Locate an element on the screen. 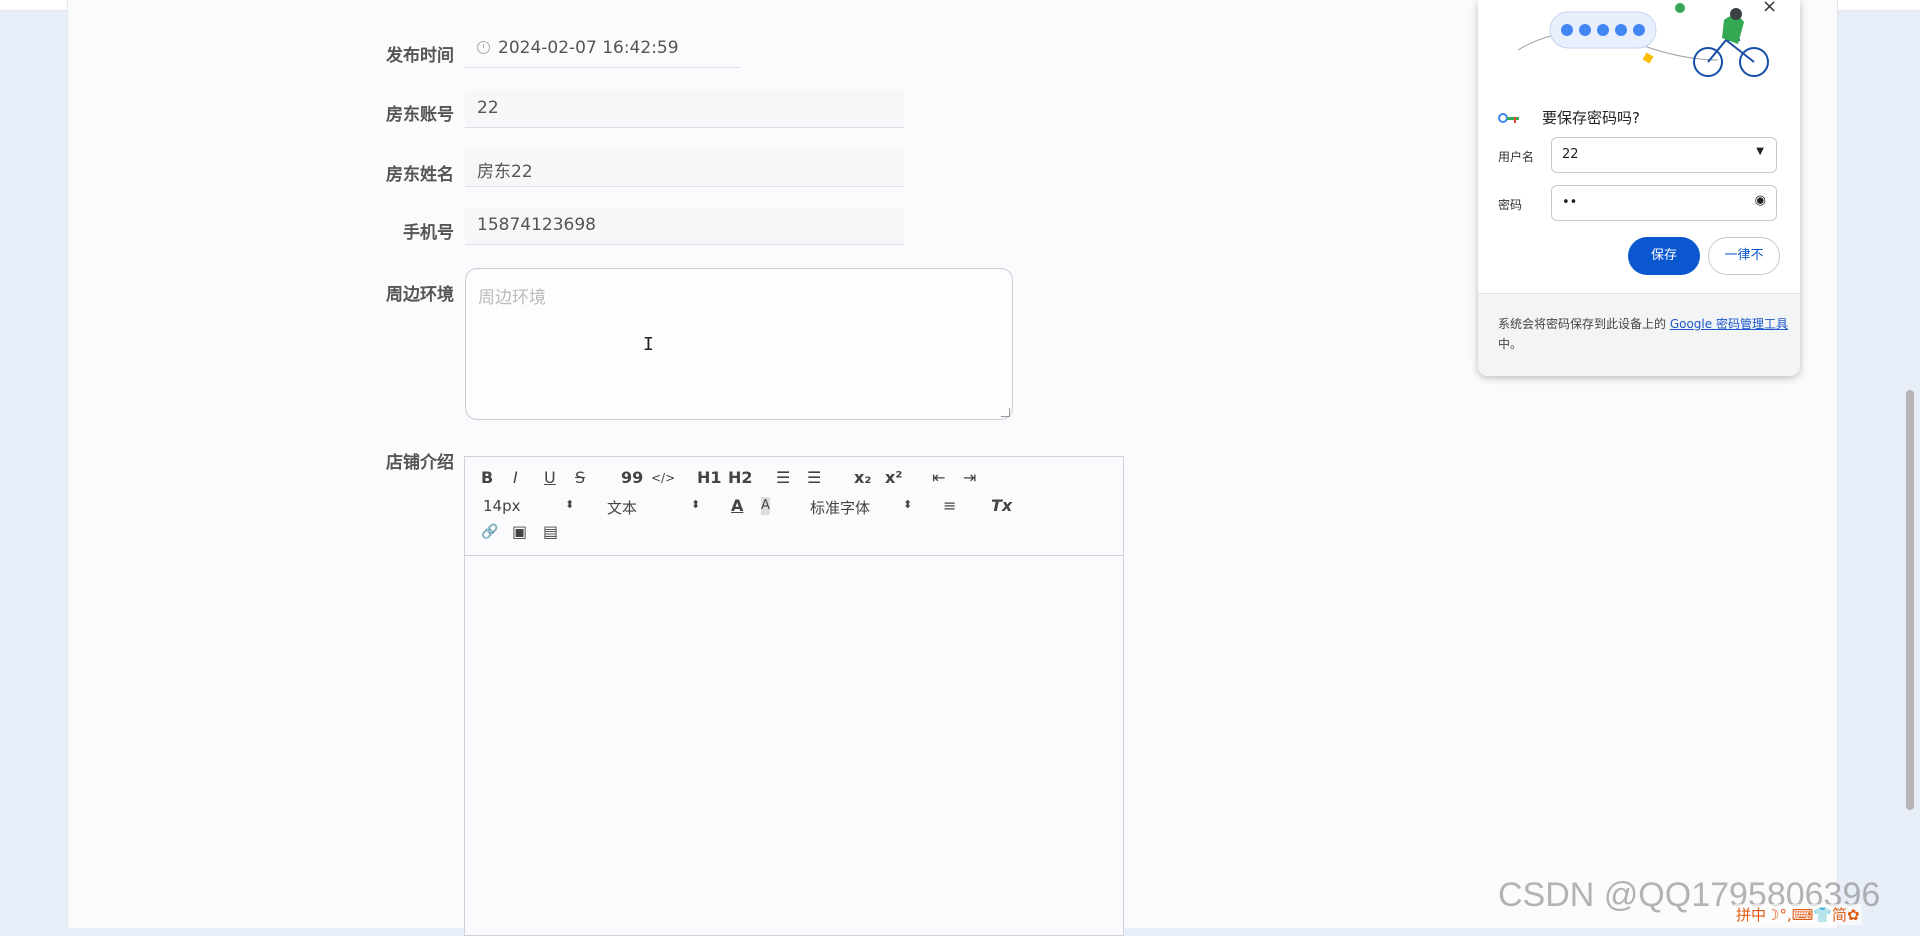 The height and width of the screenshot is (936, 1920). font-family-select: 标准字体 is located at coordinates (840, 507).